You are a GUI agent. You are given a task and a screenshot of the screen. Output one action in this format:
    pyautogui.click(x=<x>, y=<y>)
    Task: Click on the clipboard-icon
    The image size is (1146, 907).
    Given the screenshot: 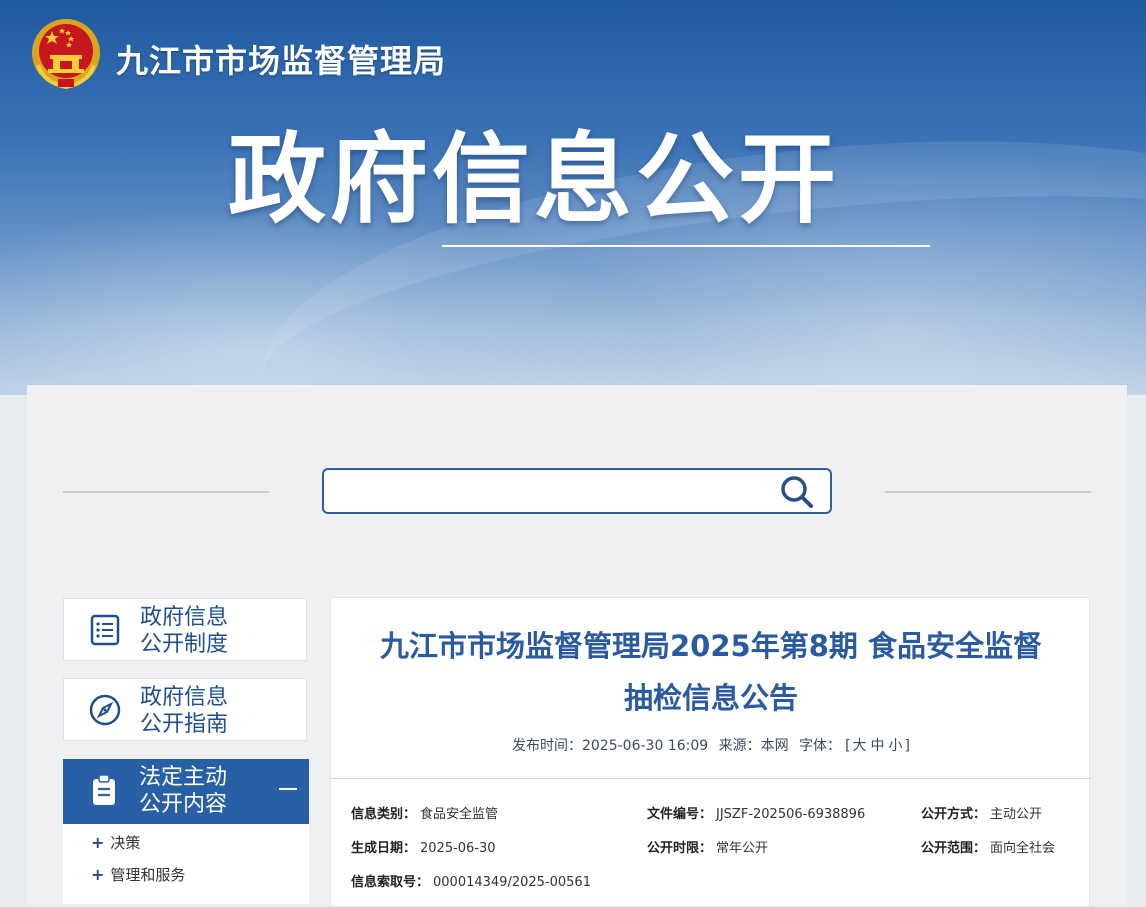 What is the action you would take?
    pyautogui.click(x=104, y=789)
    